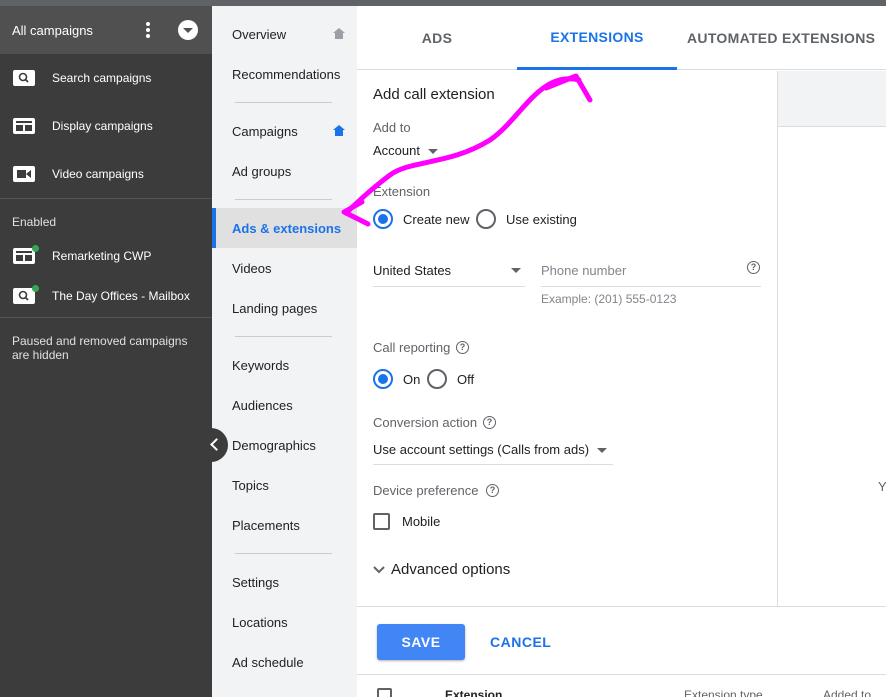 This screenshot has height=697, width=886. Describe the element at coordinates (35, 288) in the screenshot. I see `enabled-status-icon` at that location.